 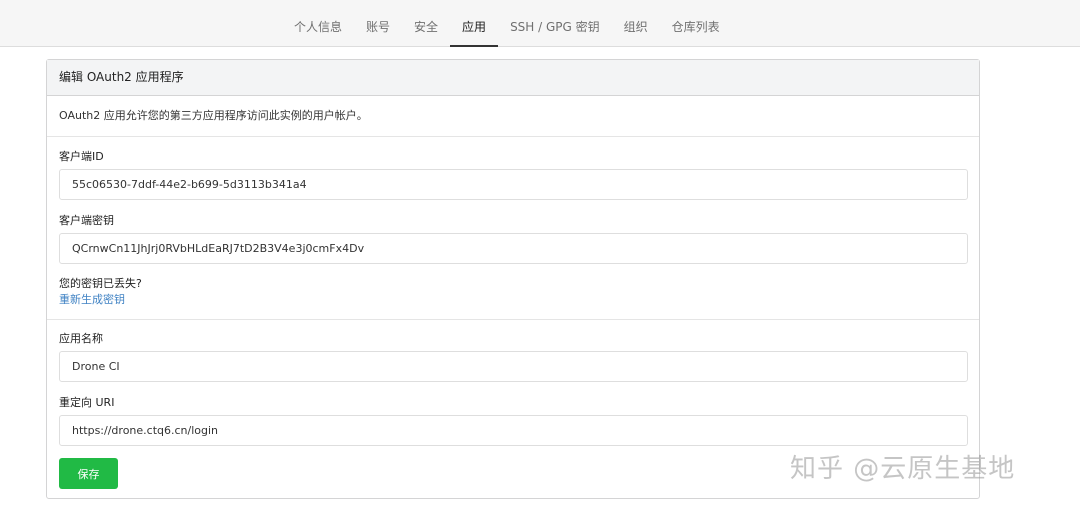 What do you see at coordinates (378, 23) in the screenshot?
I see `tab-account: 账号` at bounding box center [378, 23].